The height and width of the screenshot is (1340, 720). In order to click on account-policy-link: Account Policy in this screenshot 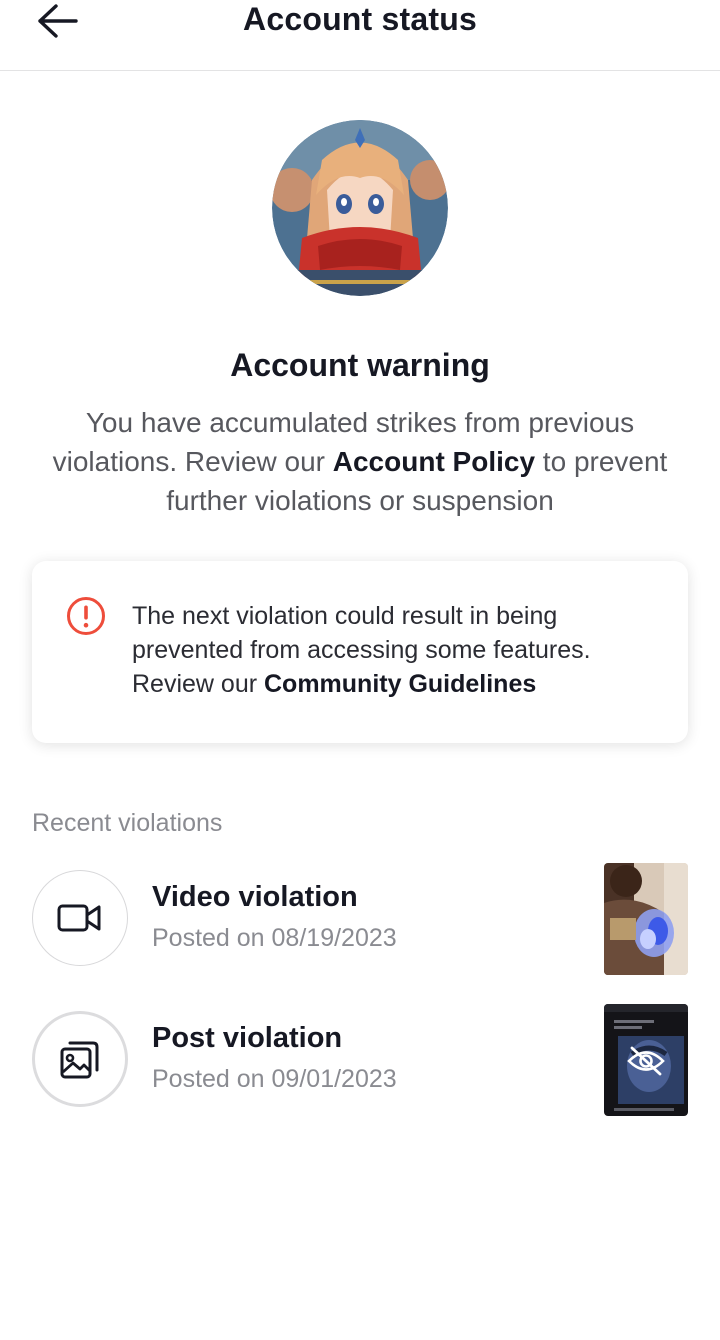, I will do `click(434, 461)`.